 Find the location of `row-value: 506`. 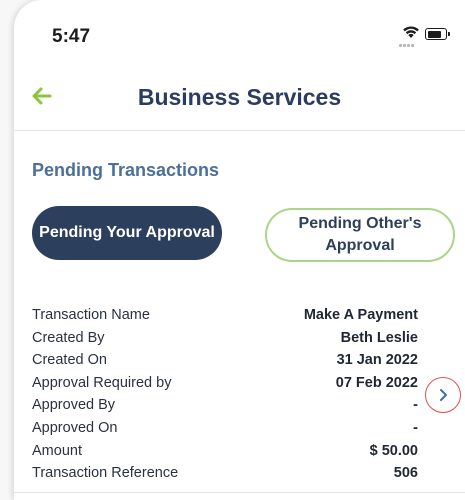

row-value: 506 is located at coordinates (405, 473).